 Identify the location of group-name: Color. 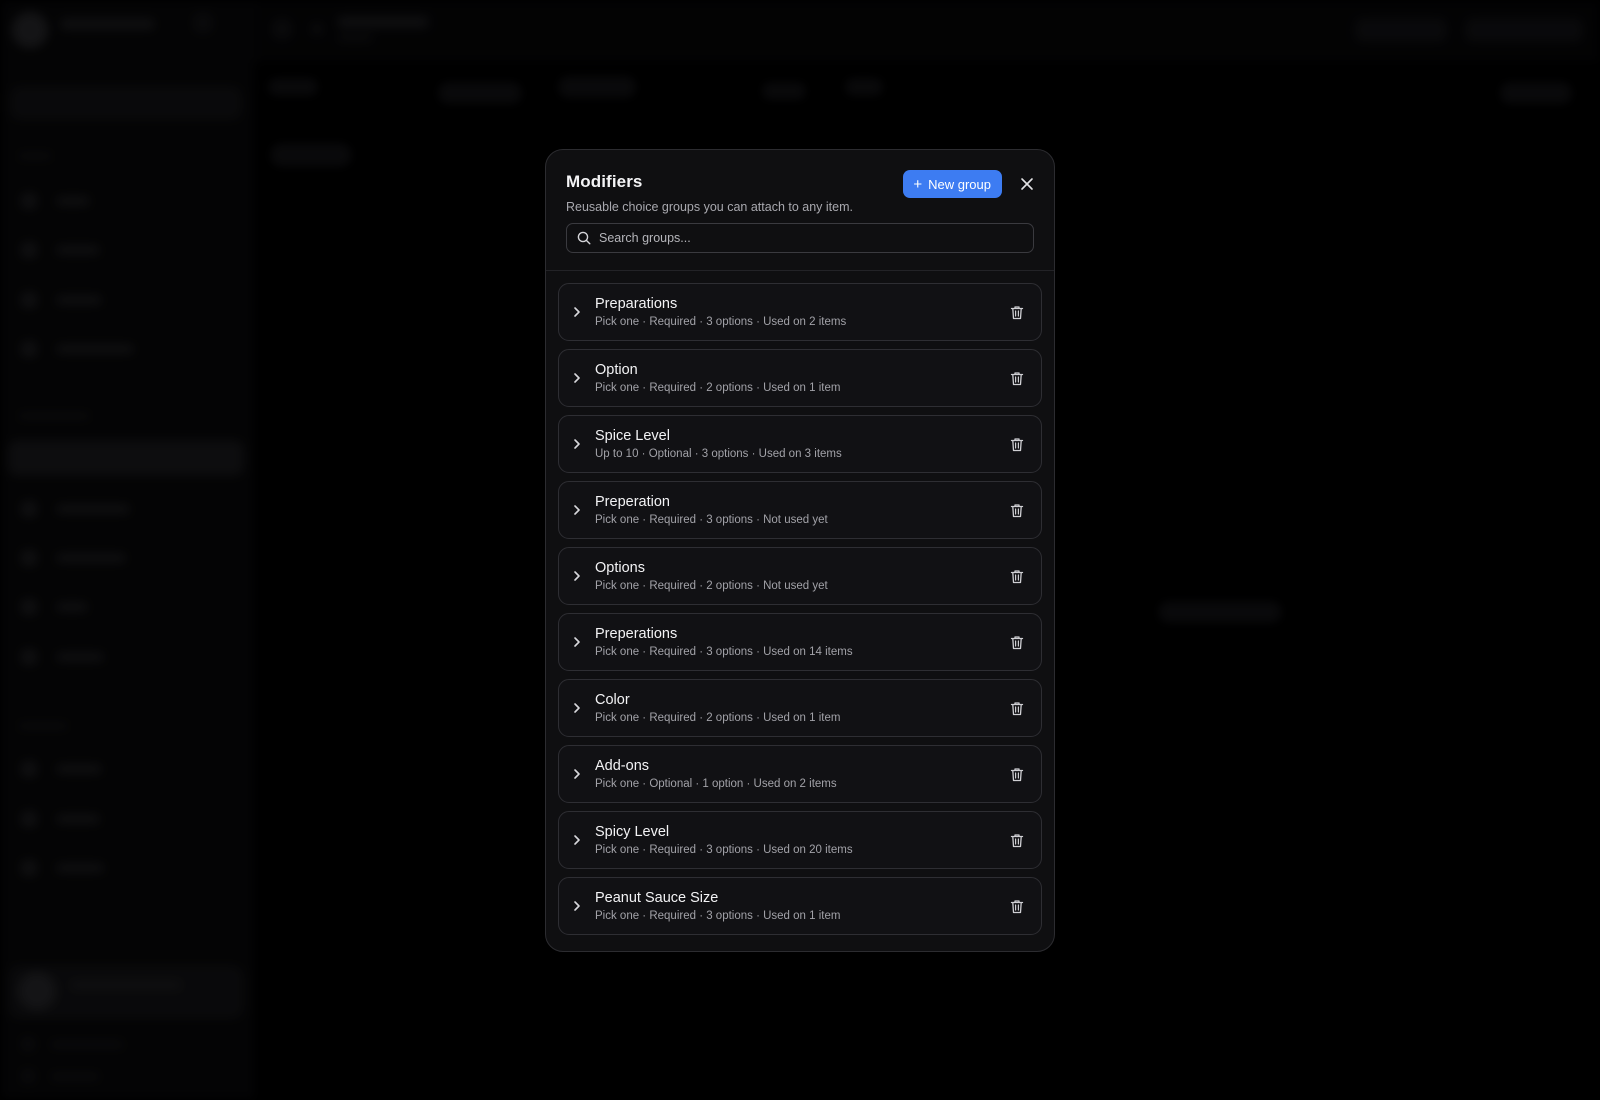
(612, 700).